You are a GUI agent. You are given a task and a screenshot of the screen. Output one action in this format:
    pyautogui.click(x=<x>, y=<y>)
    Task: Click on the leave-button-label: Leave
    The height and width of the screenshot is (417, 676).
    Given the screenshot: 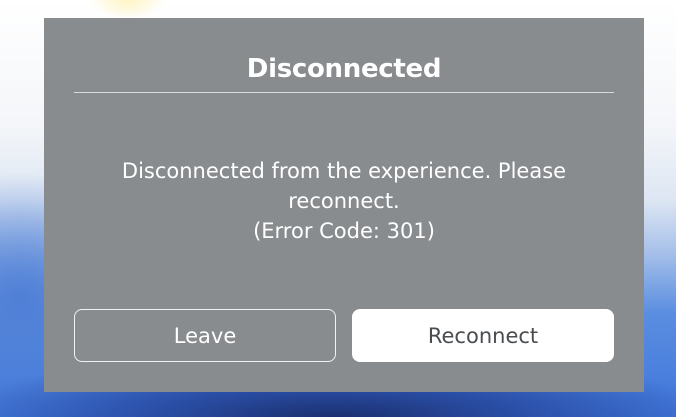 What is the action you would take?
    pyautogui.click(x=205, y=335)
    